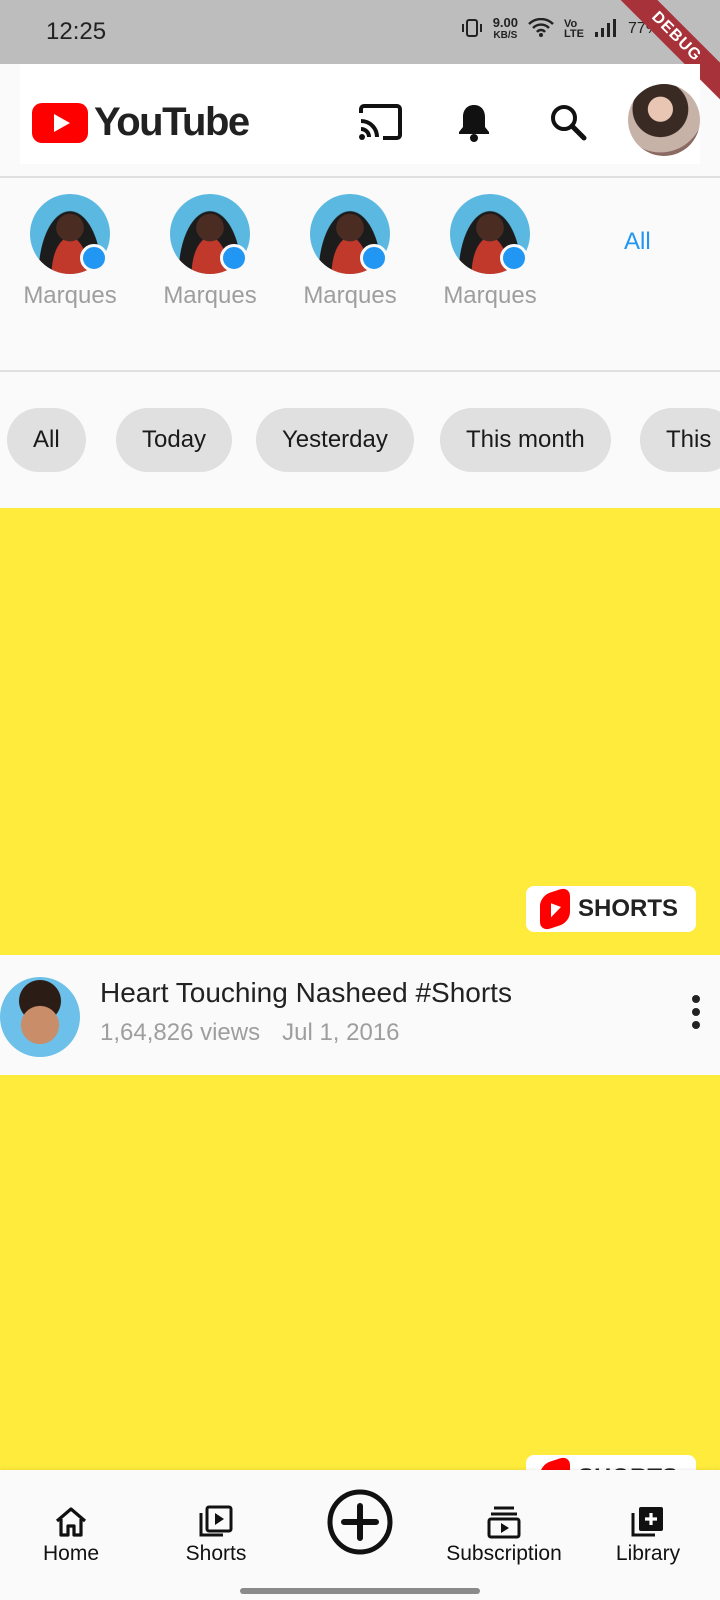  Describe the element at coordinates (60, 122) in the screenshot. I see `youtube-play-icon` at that location.